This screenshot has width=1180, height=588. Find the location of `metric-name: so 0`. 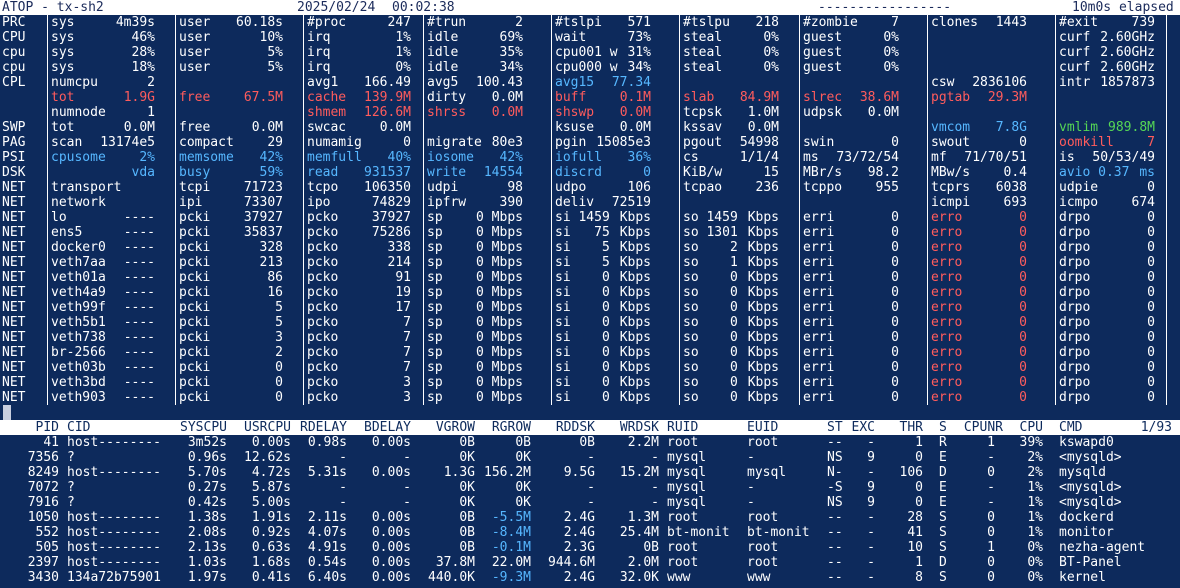

metric-name: so 0 is located at coordinates (710, 367).